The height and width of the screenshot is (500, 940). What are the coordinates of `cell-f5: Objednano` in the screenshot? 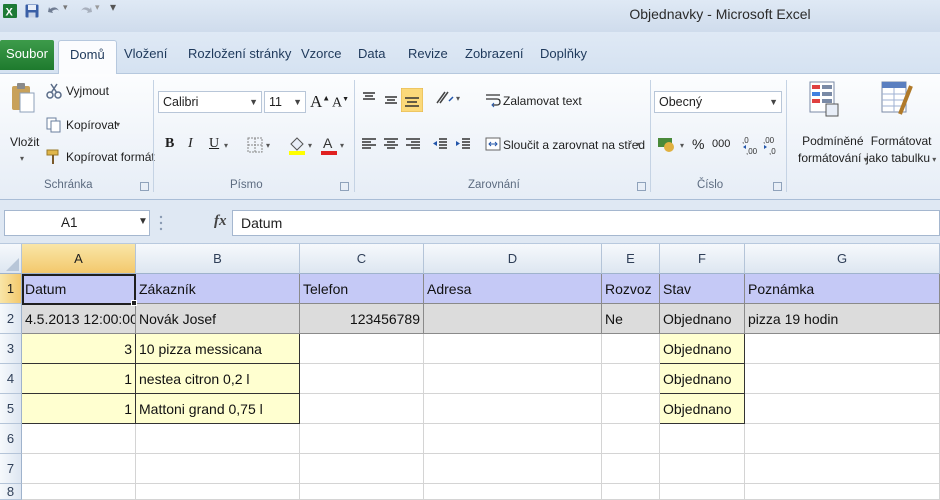 It's located at (702, 409).